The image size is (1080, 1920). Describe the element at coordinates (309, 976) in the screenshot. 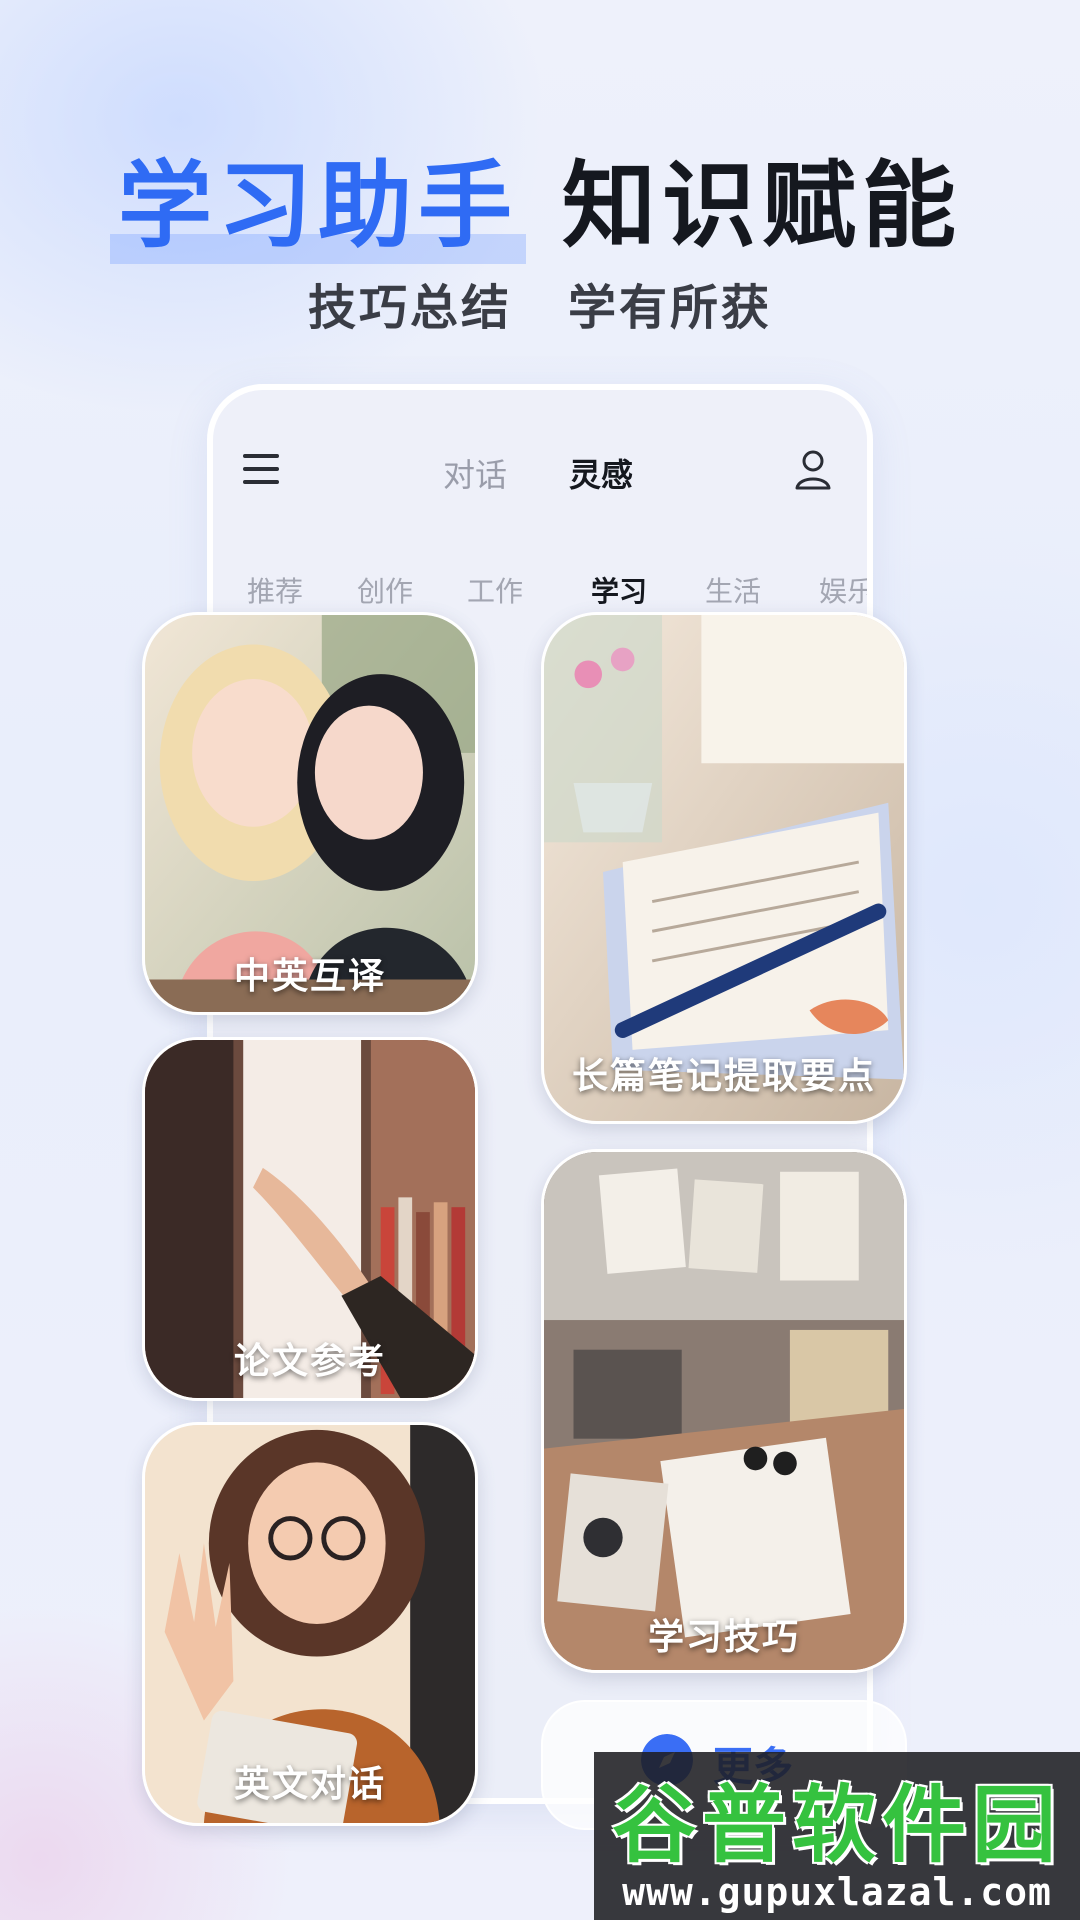

I see `card-translate-label: 中英互译` at that location.